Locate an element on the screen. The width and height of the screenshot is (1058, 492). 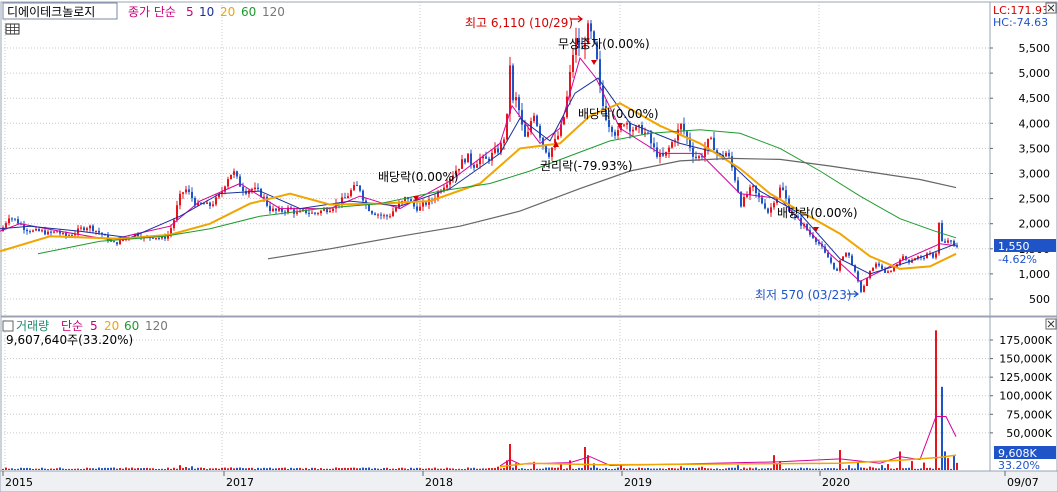
price-tick-label: 3,500 is located at coordinates (1035, 148).